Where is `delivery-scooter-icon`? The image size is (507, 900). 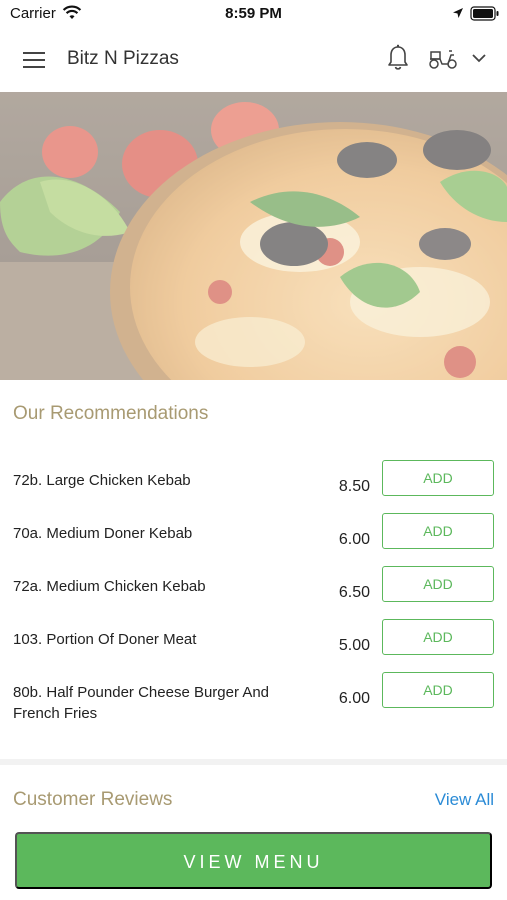 delivery-scooter-icon is located at coordinates (443, 58).